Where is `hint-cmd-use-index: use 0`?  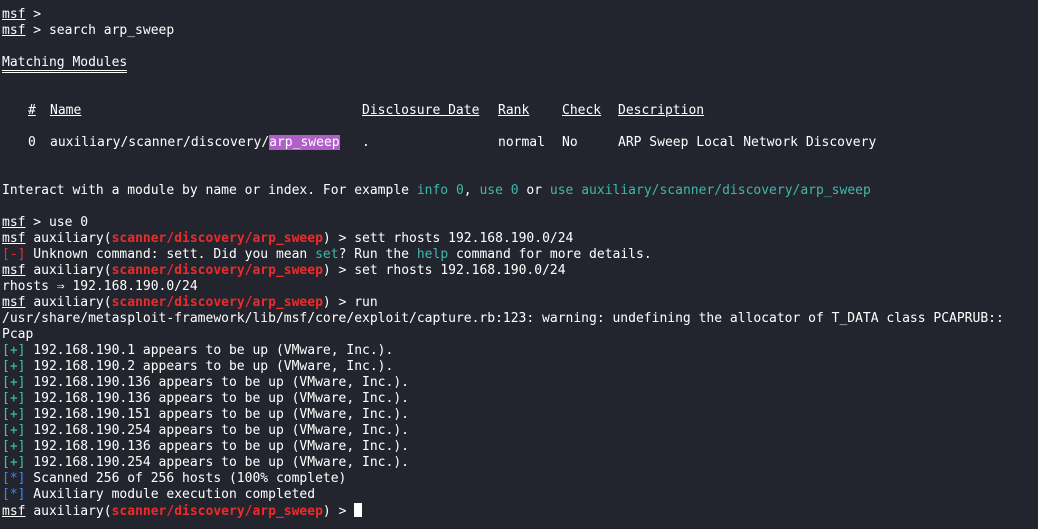 hint-cmd-use-index: use 0 is located at coordinates (499, 190).